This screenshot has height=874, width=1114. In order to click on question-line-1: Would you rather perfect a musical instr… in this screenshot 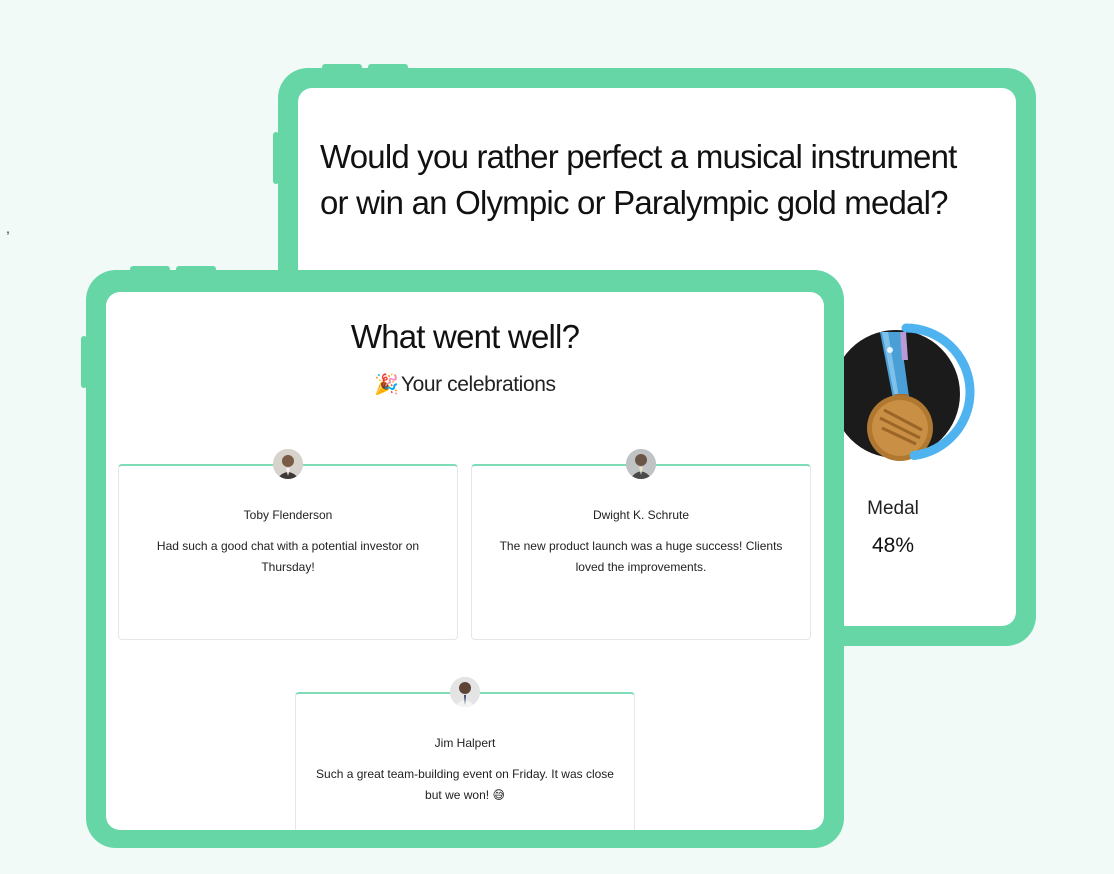, I will do `click(638, 156)`.